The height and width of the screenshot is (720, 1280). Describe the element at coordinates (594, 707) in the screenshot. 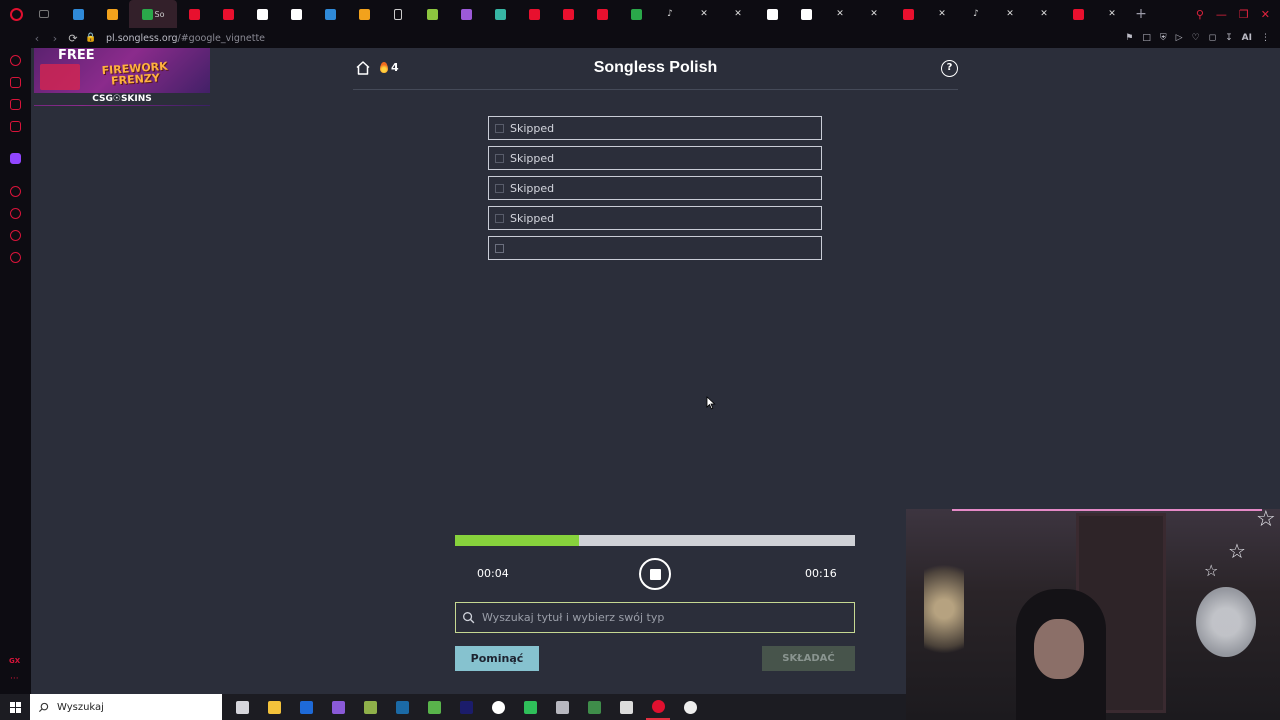

I see `taskbar-app-app-green` at that location.